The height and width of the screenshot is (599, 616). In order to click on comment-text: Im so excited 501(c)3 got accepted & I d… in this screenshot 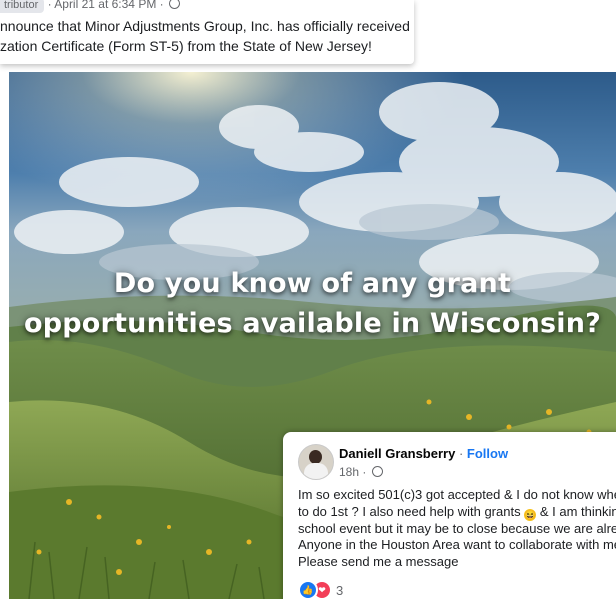, I will do `click(457, 529)`.